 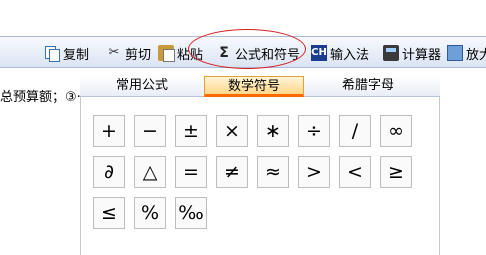 What do you see at coordinates (150, 172) in the screenshot?
I see `symbol-button: △` at bounding box center [150, 172].